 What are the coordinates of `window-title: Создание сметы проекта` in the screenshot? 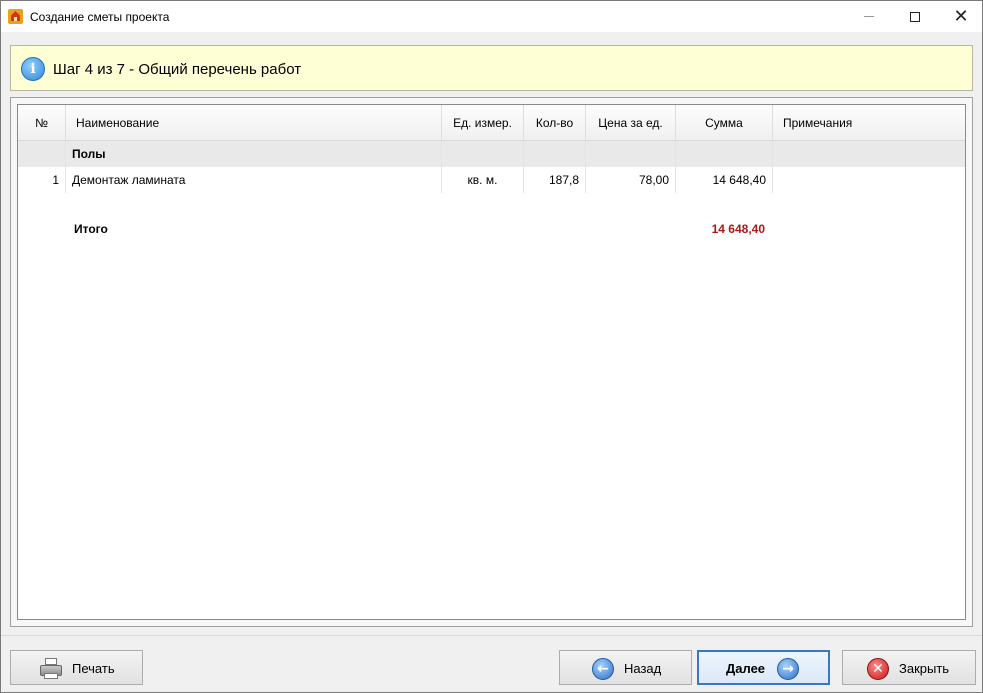 It's located at (100, 17).